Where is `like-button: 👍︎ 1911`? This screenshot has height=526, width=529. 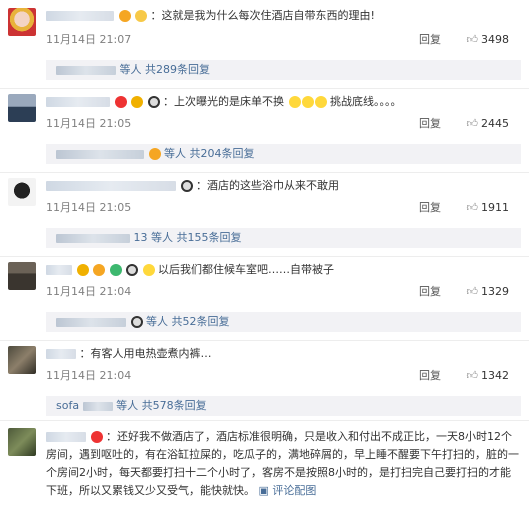 like-button: 👍︎ 1911 is located at coordinates (488, 208).